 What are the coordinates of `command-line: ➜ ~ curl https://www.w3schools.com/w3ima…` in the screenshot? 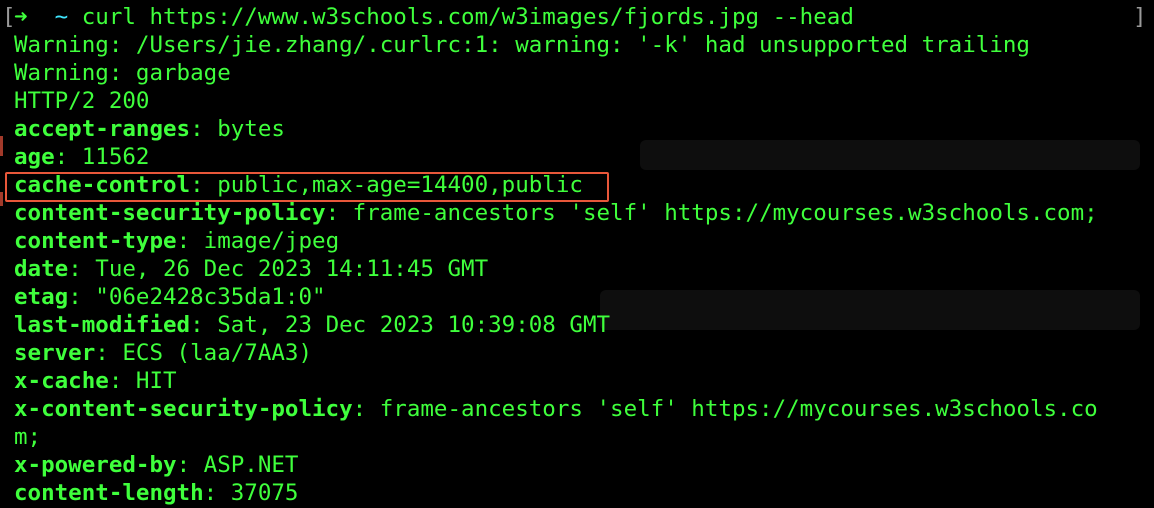 It's located at (579, 17).